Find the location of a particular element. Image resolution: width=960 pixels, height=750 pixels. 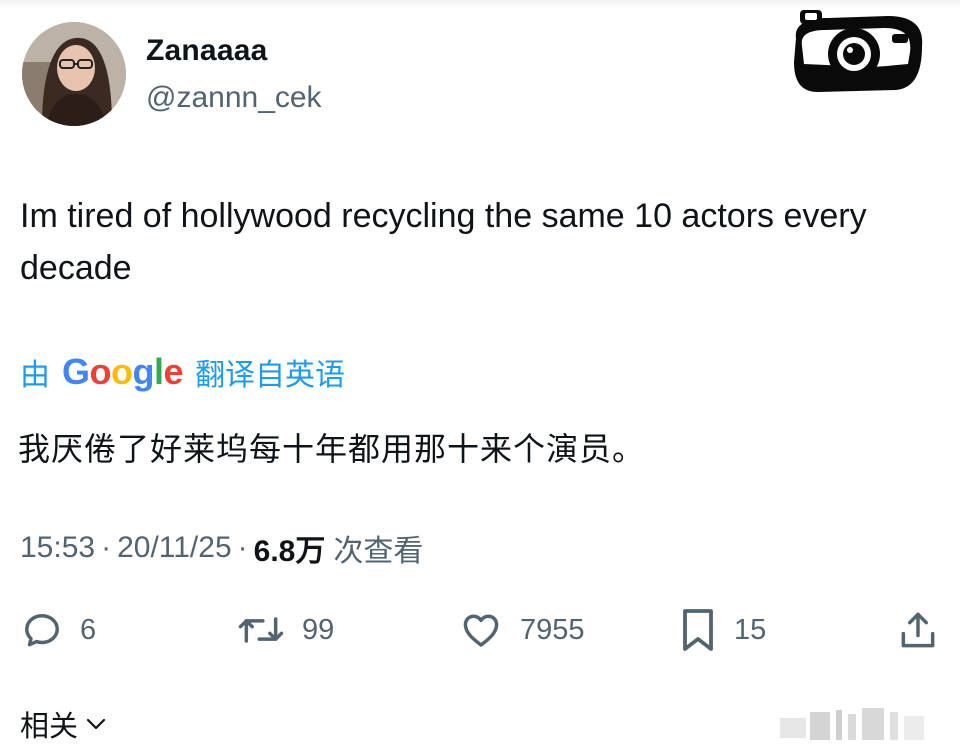

tweet-meta: 15:53 · 20/11/25 · 6.8万 次查看 is located at coordinates (222, 548).